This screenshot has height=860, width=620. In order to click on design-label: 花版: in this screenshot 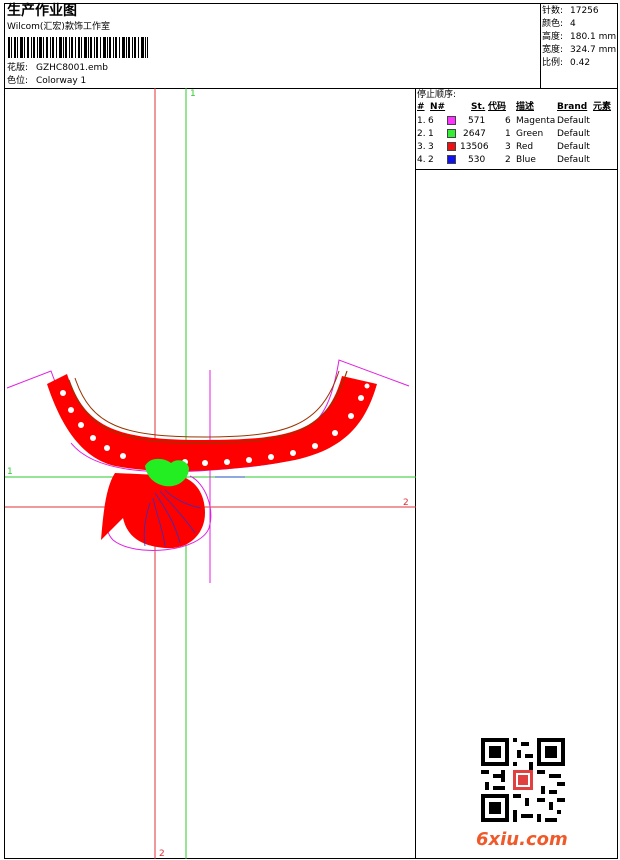, I will do `click(18, 68)`.